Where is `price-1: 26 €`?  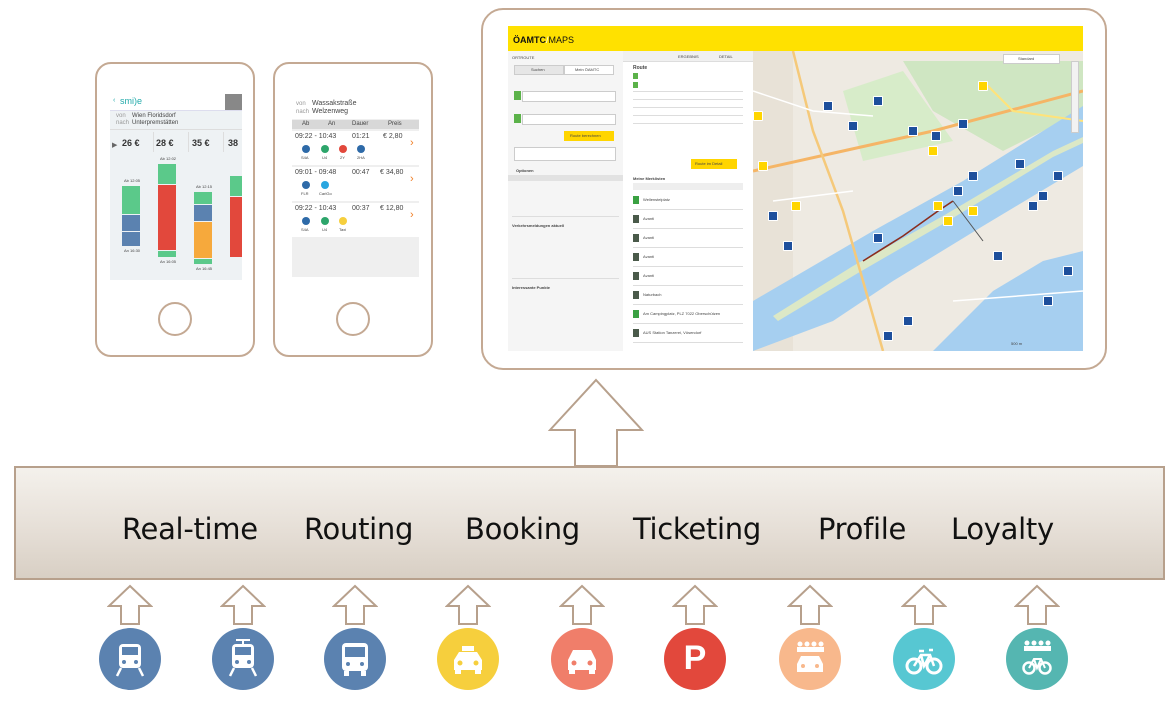
price-1: 26 € is located at coordinates (131, 143).